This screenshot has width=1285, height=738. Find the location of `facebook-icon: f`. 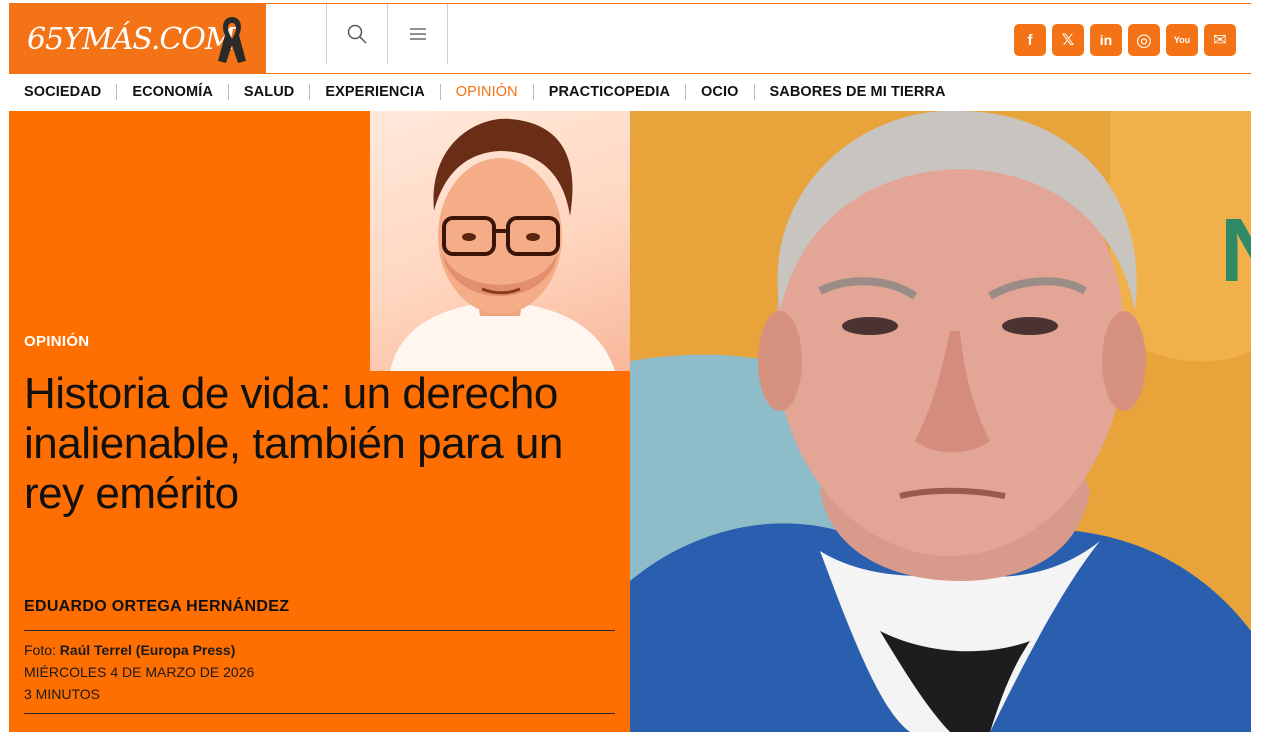

facebook-icon: f is located at coordinates (1030, 40).